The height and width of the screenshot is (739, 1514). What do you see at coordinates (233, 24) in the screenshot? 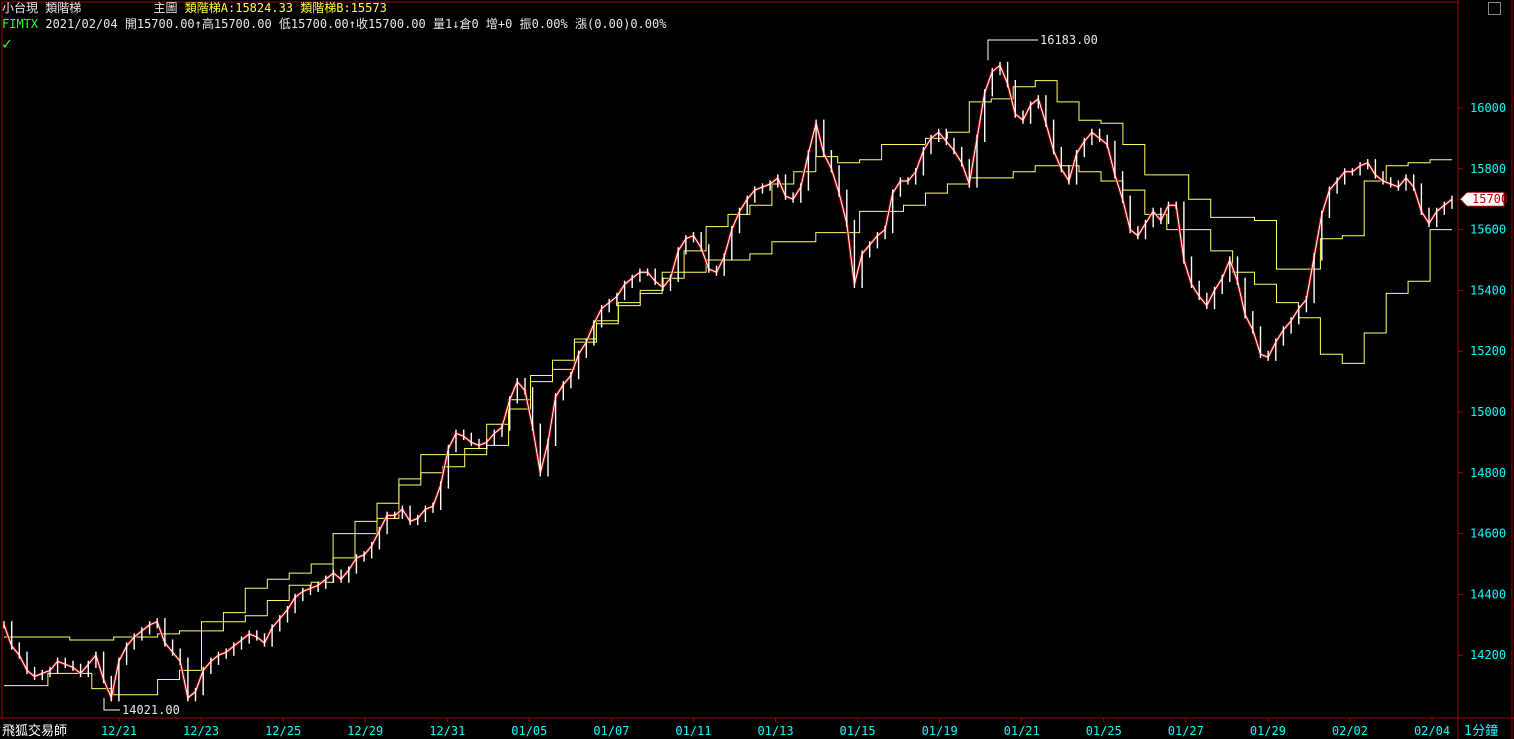
I see `high-price: ↑高15700.00` at bounding box center [233, 24].